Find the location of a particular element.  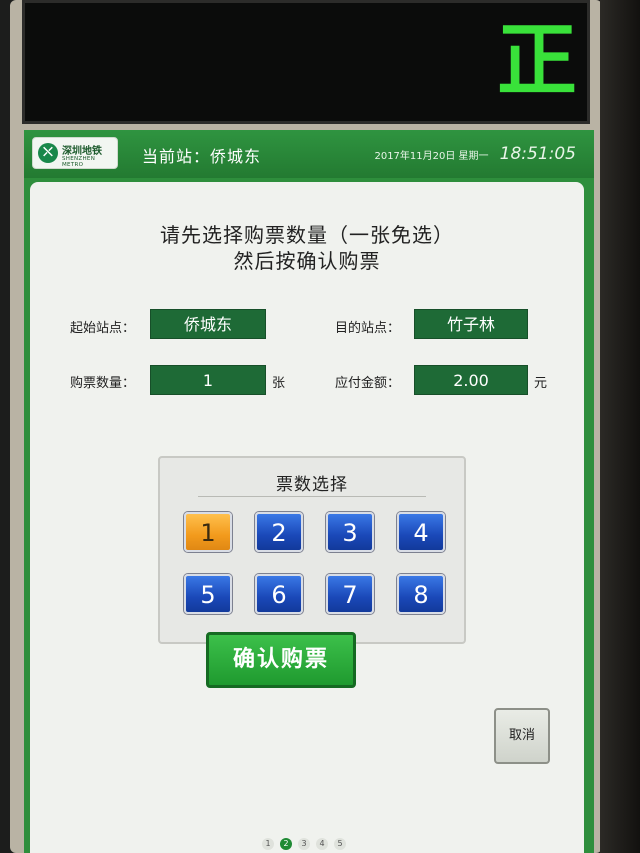

instruction-line-2: 然后按确认购票 is located at coordinates (307, 261).